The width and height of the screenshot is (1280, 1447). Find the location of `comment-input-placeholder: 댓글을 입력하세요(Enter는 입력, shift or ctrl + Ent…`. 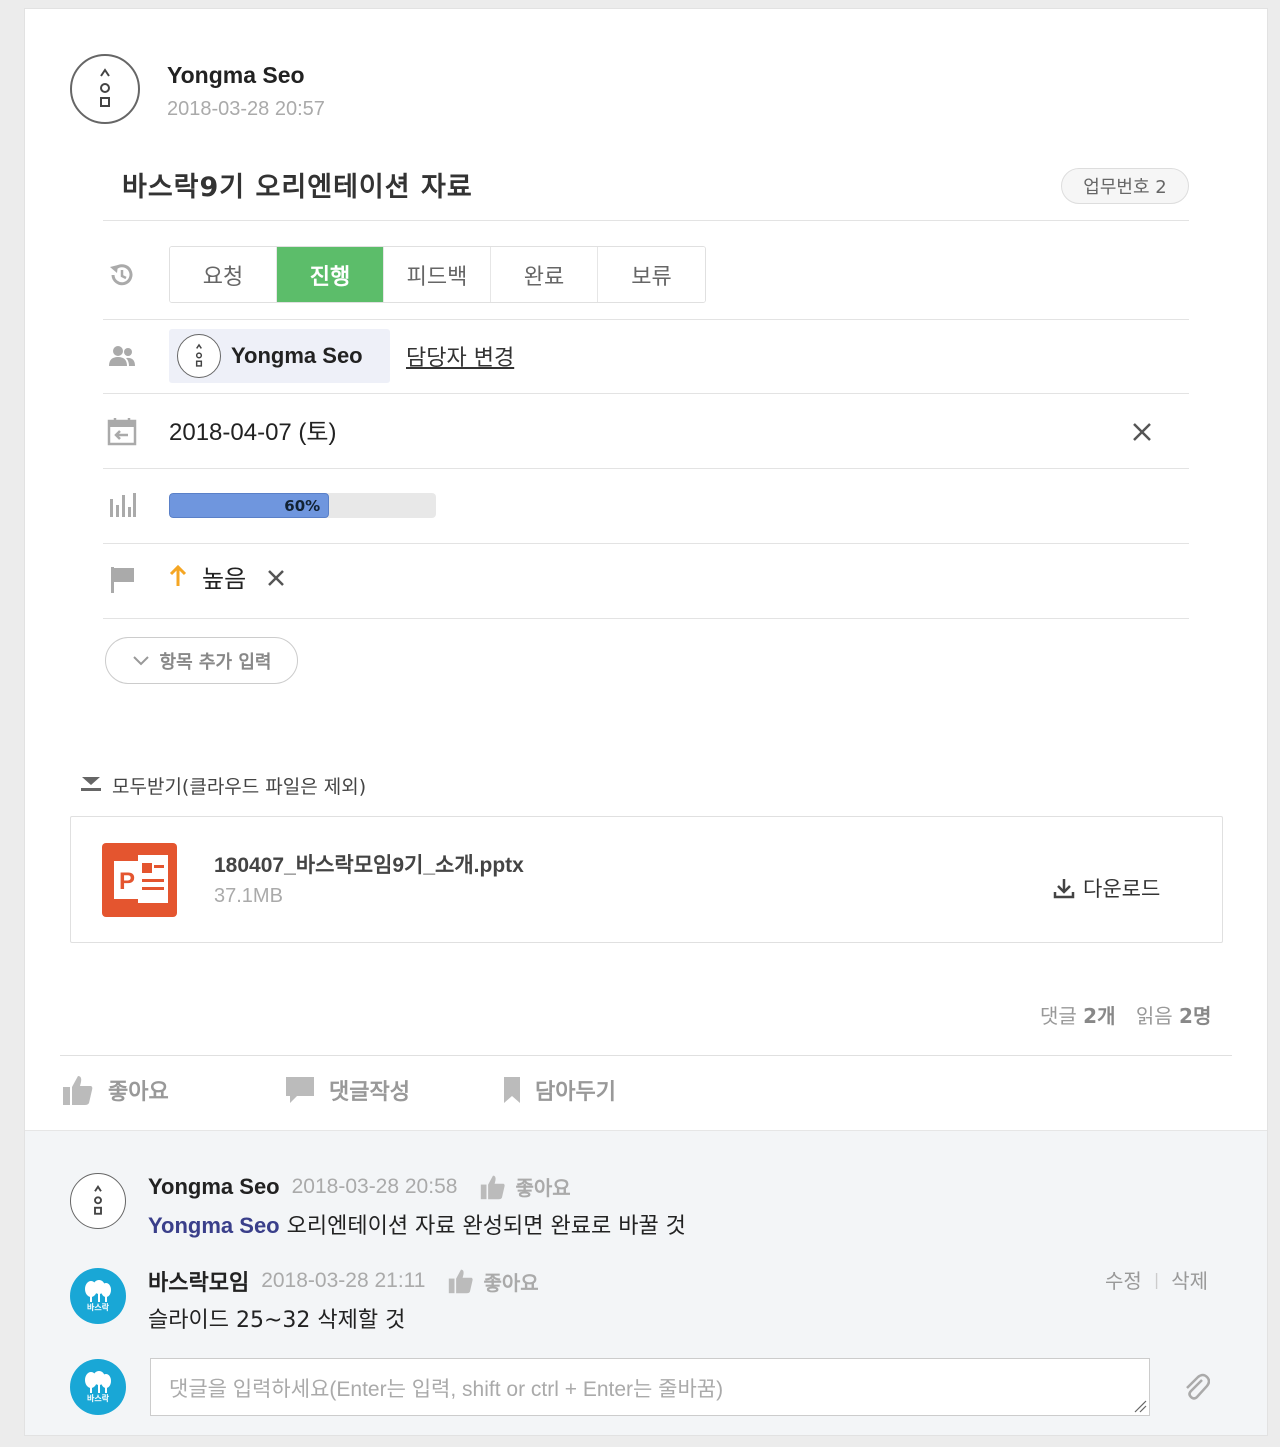

comment-input-placeholder: 댓글을 입력하세요(Enter는 입력, shift or ctrl + Ent… is located at coordinates (446, 1389).